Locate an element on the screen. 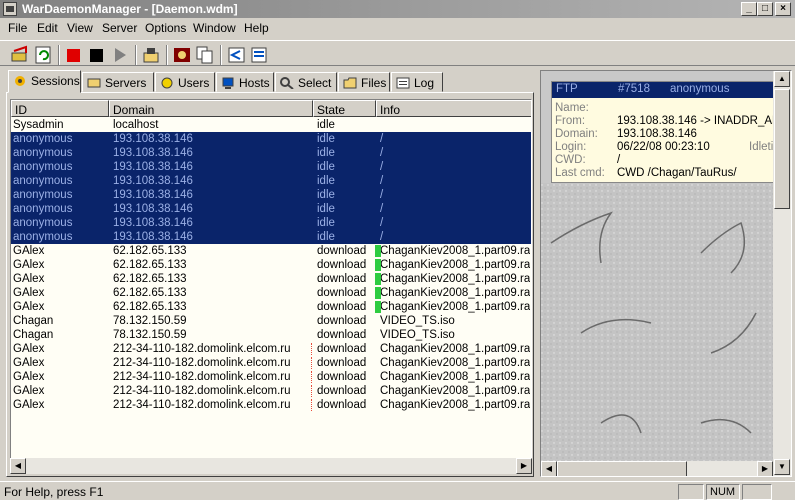  column-id: ID is located at coordinates (60, 108).